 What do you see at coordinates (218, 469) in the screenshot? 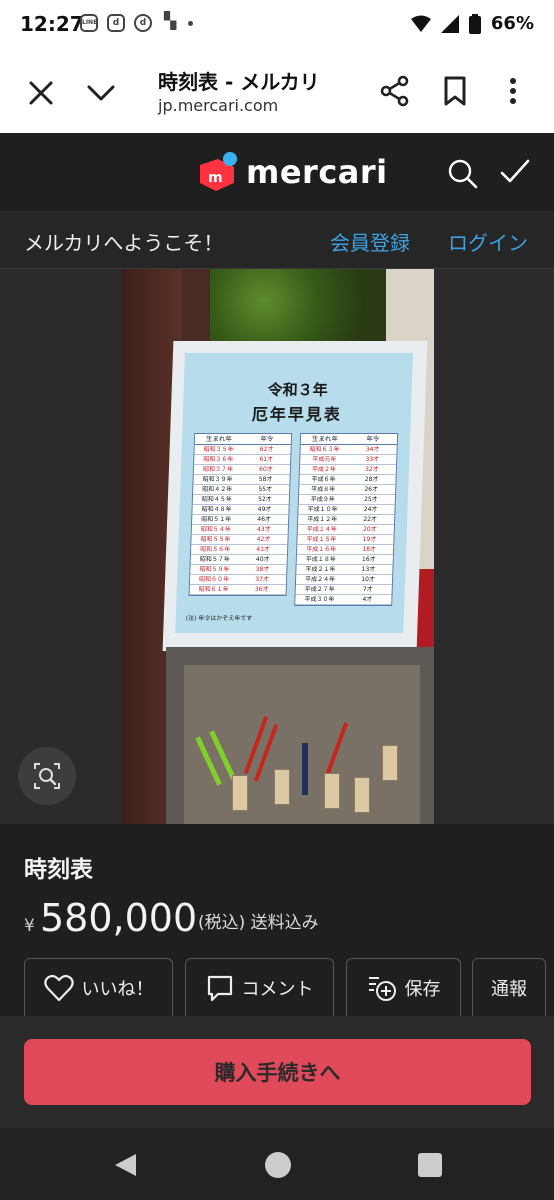
I see `birth-year-cell: 昭和３７年` at bounding box center [218, 469].